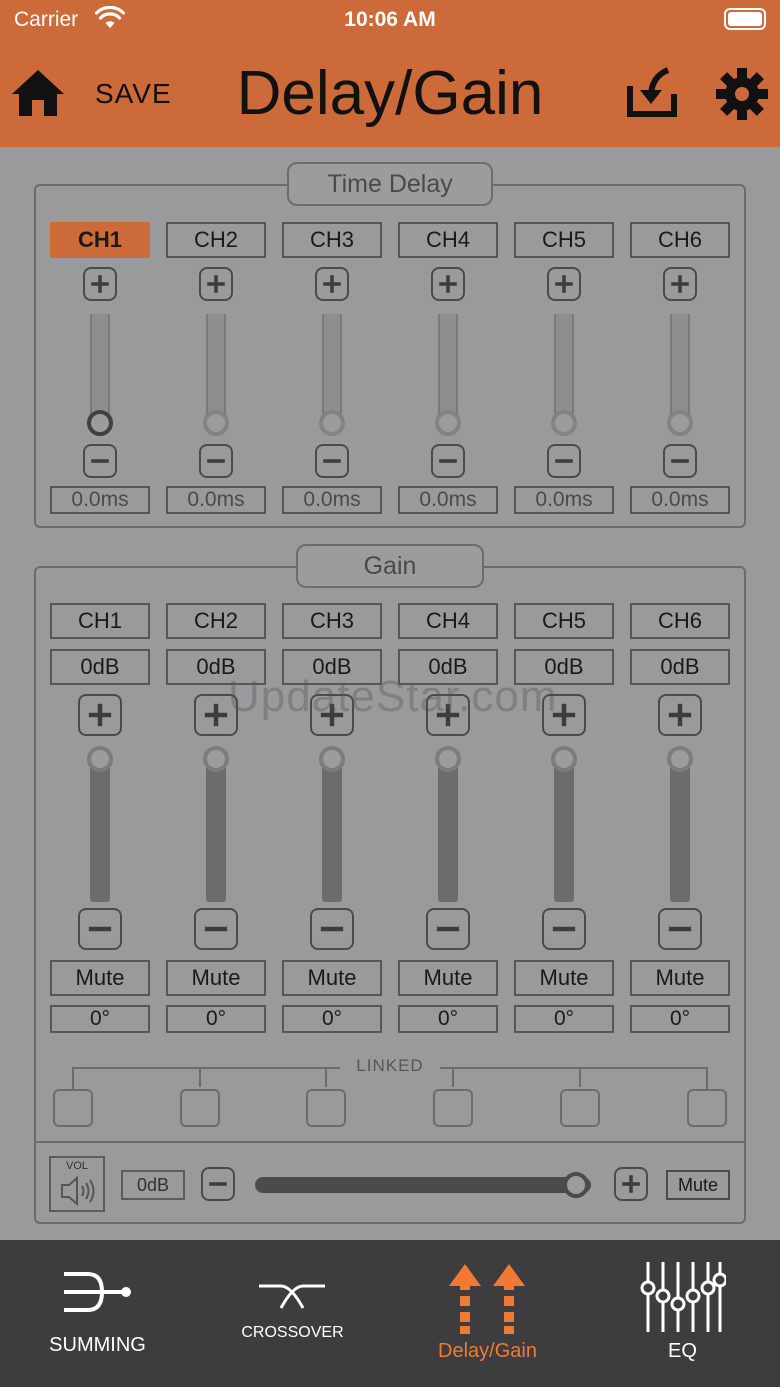 This screenshot has height=1387, width=780. What do you see at coordinates (487, 1351) in the screenshot?
I see `tab-delay-gain-label: Delay/Gain` at bounding box center [487, 1351].